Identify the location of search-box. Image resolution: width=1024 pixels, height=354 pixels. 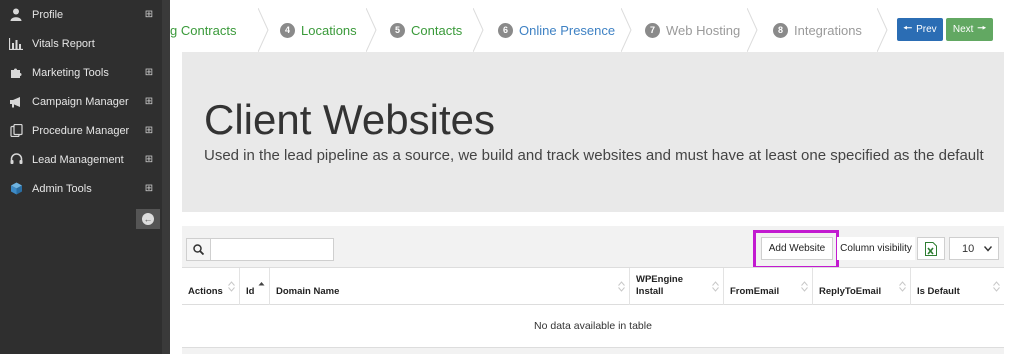
(260, 249).